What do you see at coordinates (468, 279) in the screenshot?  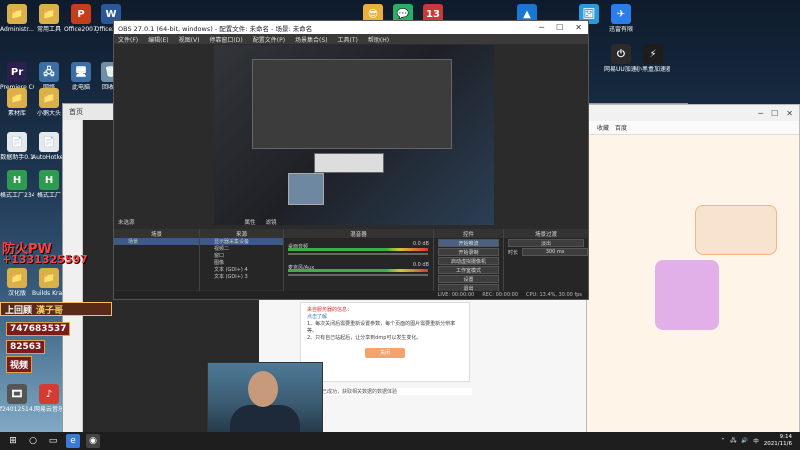 I see `control-button: 设置` at bounding box center [468, 279].